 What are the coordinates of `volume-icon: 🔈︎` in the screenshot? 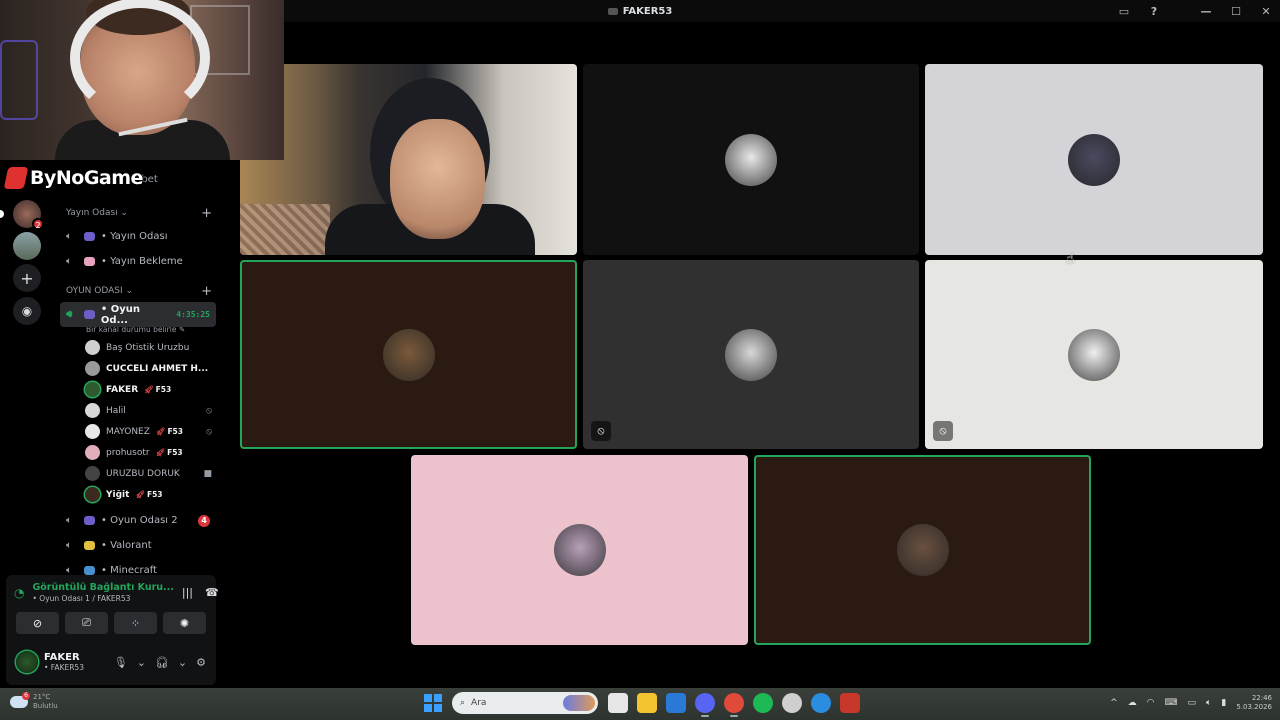 It's located at (1208, 703).